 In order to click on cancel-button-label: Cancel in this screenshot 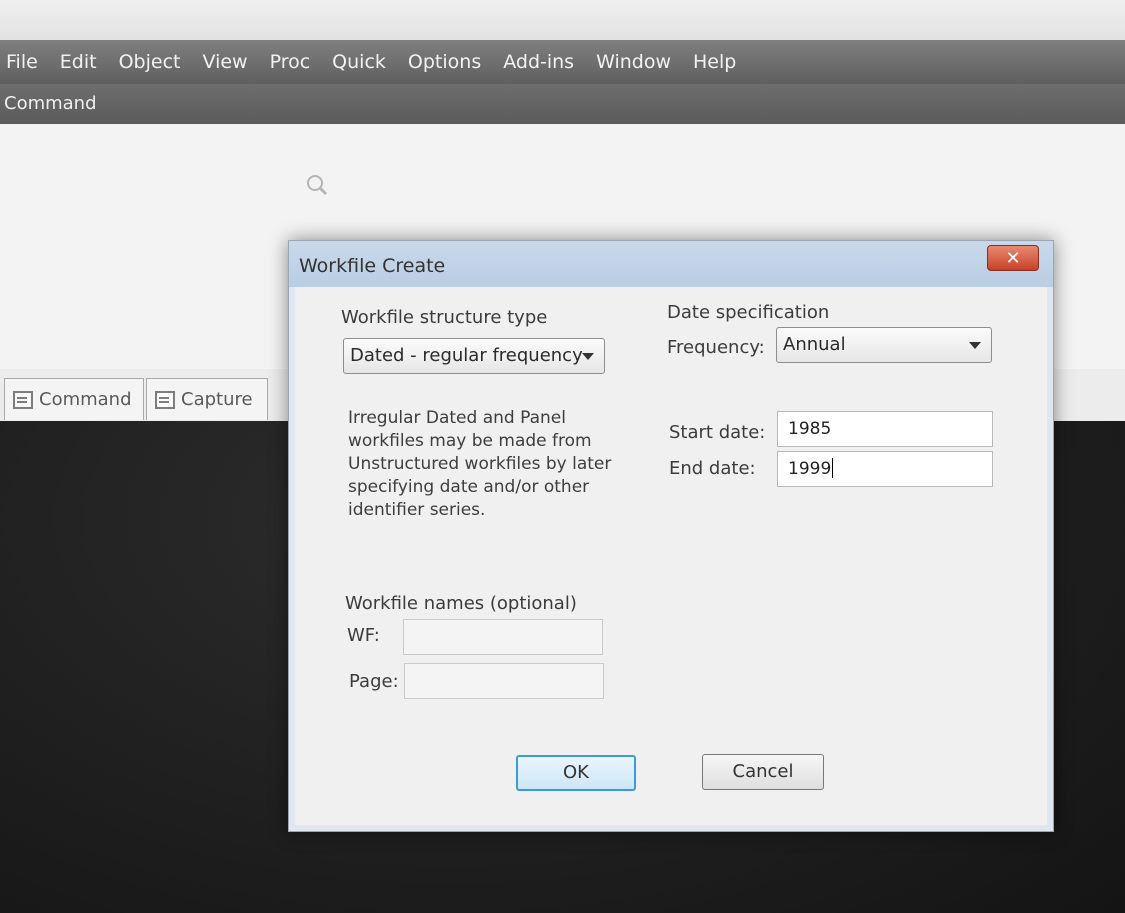, I will do `click(763, 771)`.